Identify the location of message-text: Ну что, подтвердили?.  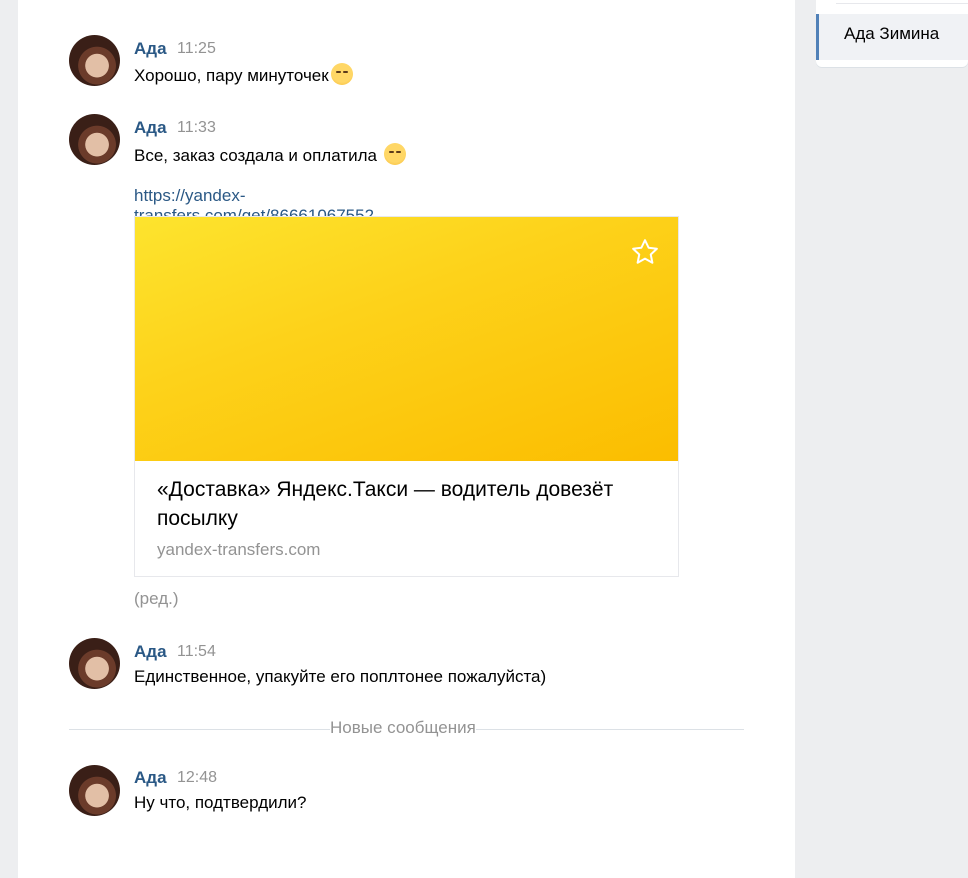
(220, 802).